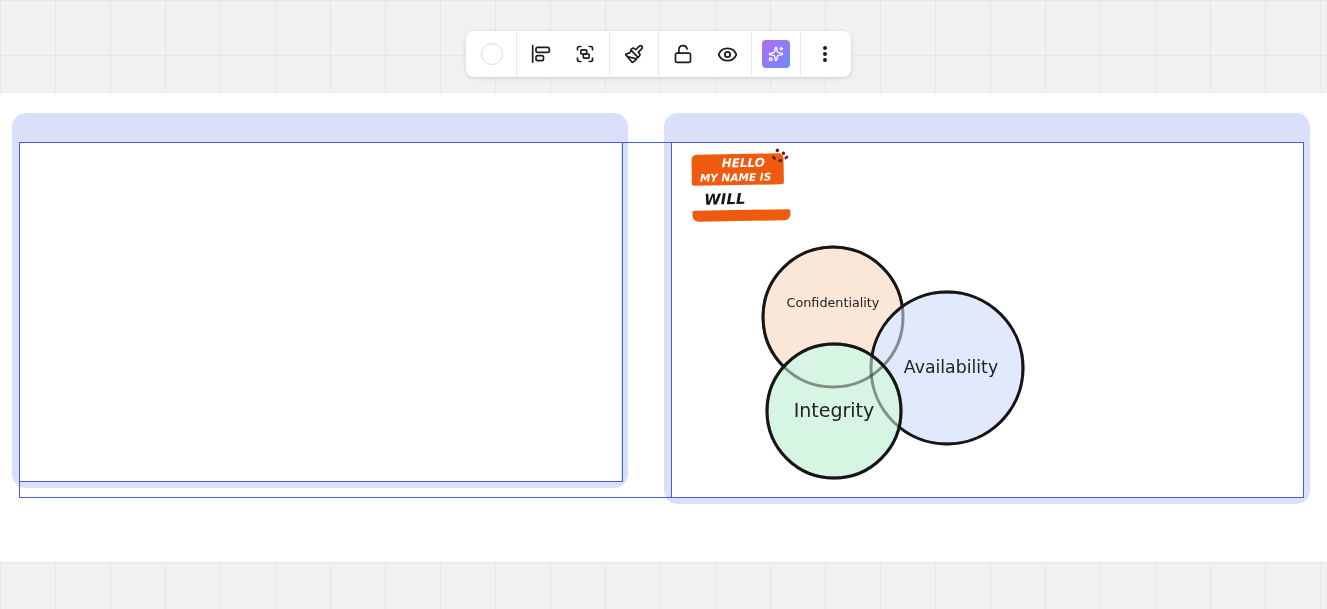  What do you see at coordinates (951, 367) in the screenshot?
I see `venn-label: Availability` at bounding box center [951, 367].